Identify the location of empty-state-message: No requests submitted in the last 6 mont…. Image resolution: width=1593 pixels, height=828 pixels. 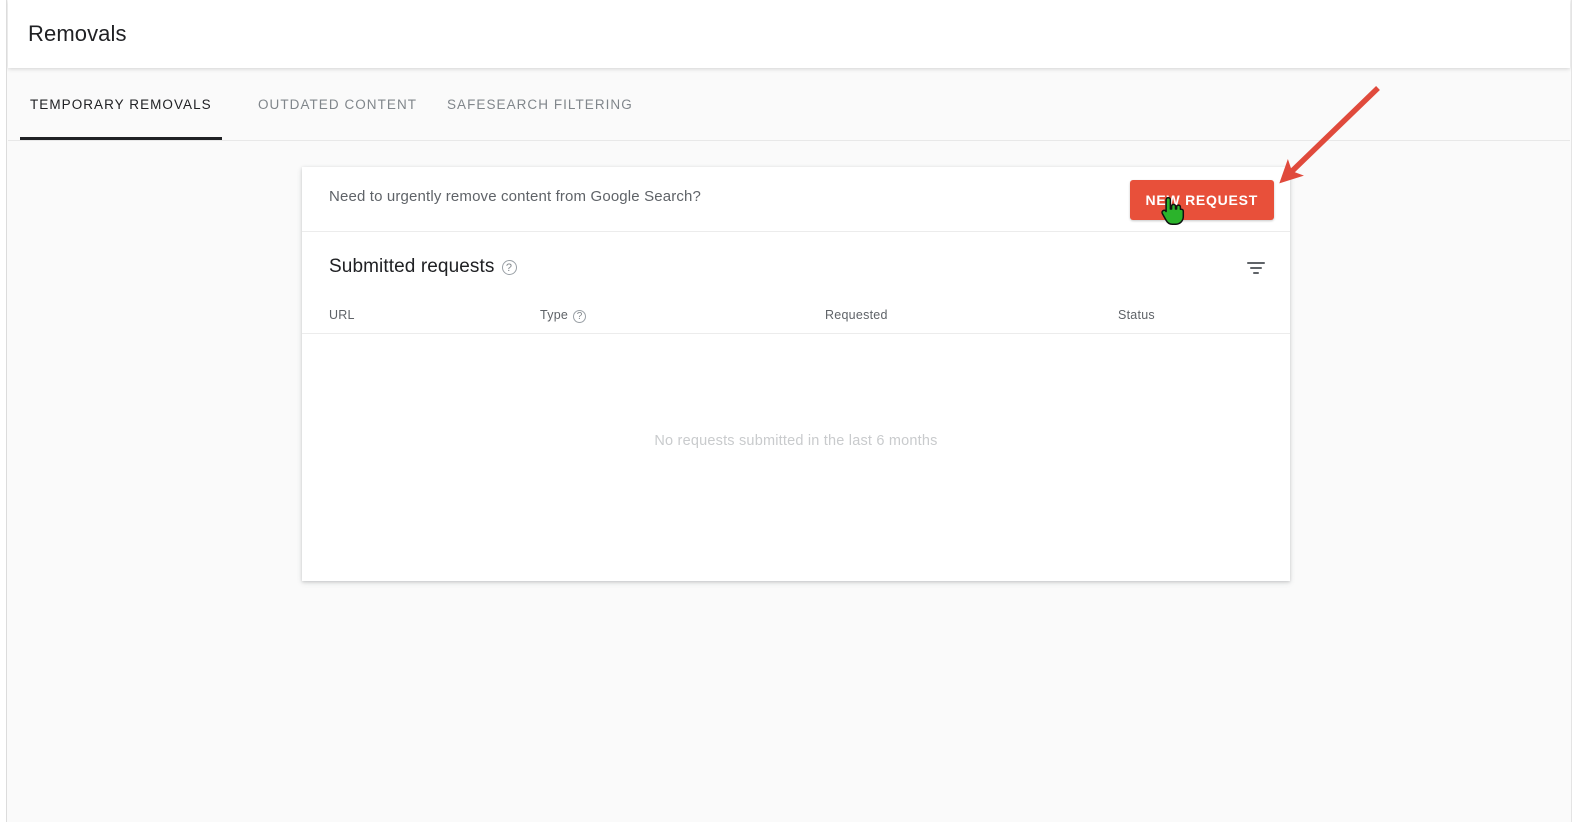
(796, 441).